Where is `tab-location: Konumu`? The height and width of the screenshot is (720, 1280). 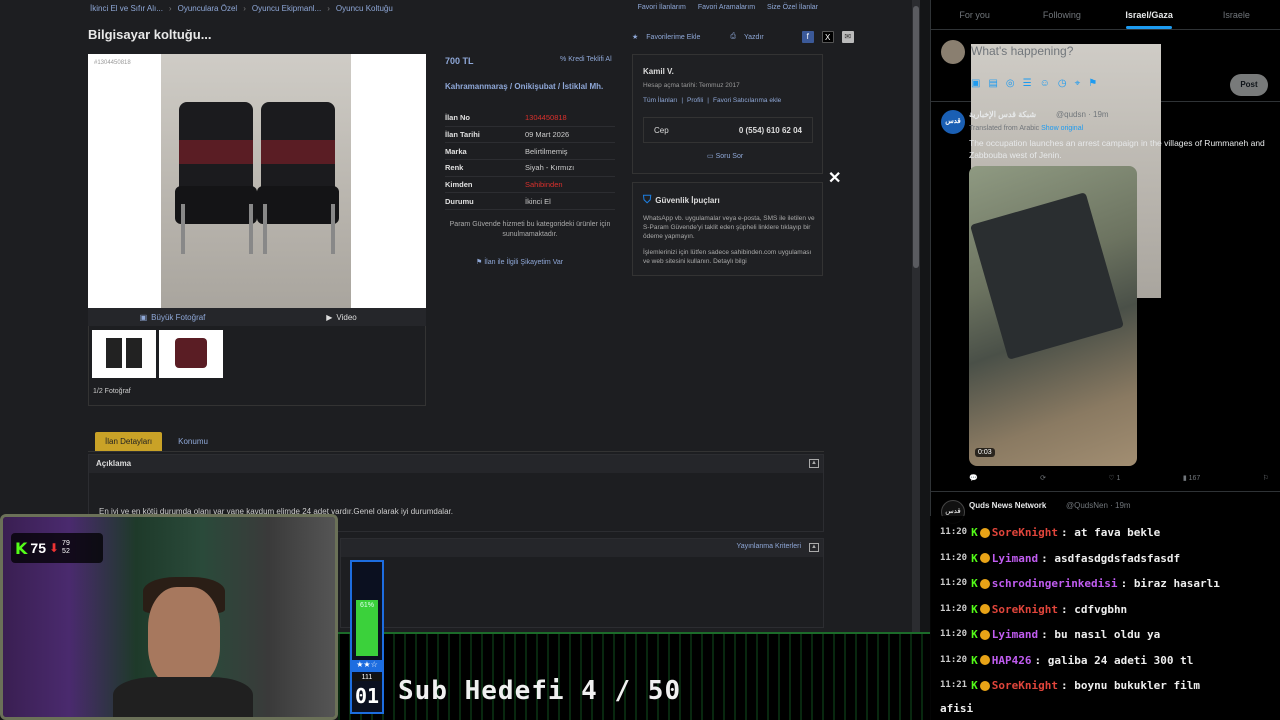
tab-location: Konumu is located at coordinates (193, 441).